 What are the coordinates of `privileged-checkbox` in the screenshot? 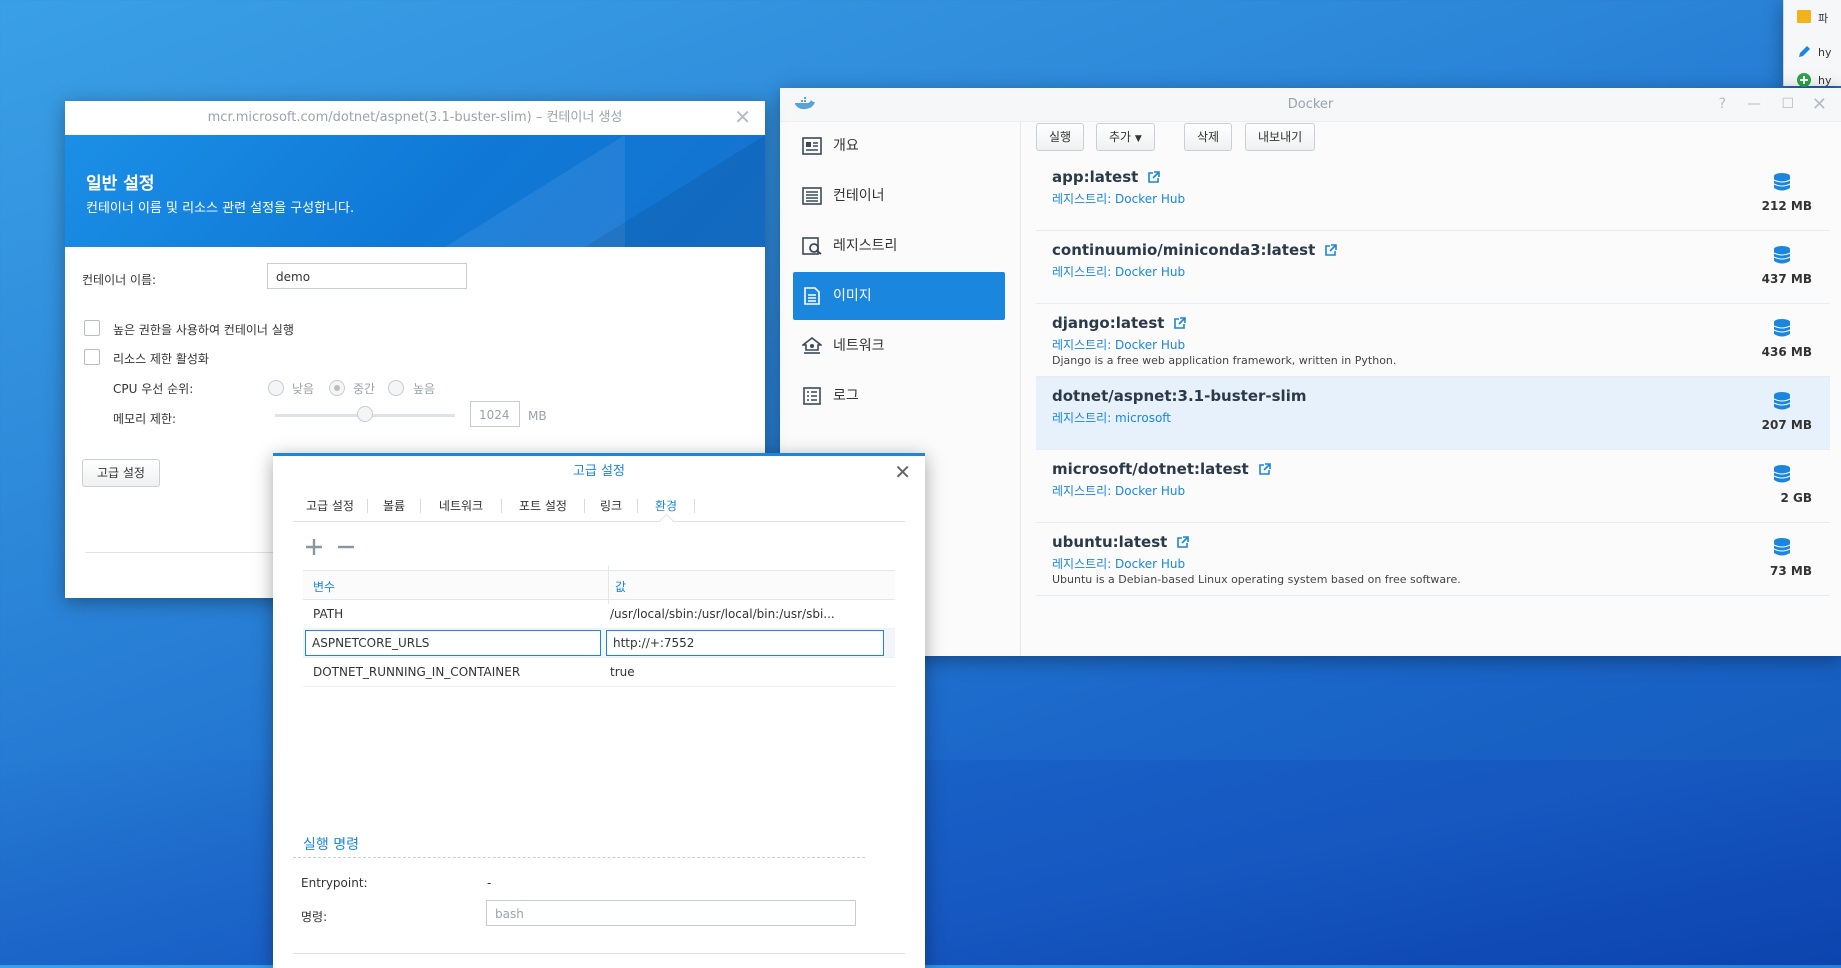 It's located at (92, 328).